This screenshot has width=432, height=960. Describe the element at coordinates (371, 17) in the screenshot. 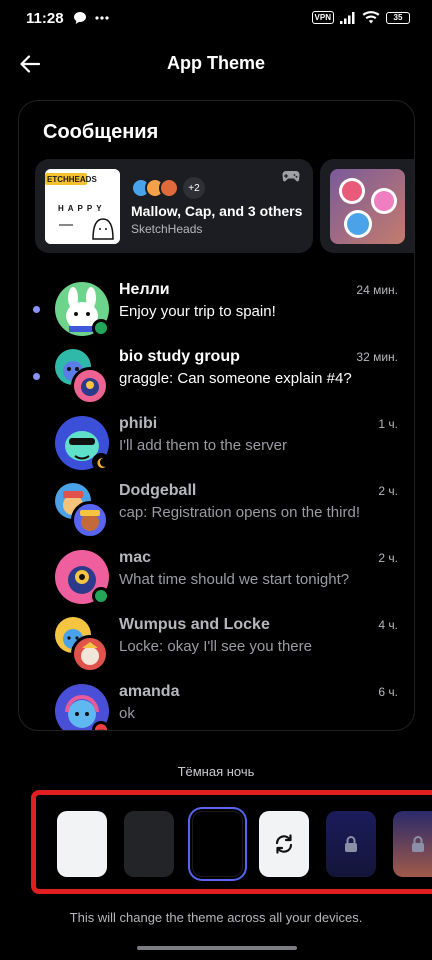

I see `wifi-icon` at that location.